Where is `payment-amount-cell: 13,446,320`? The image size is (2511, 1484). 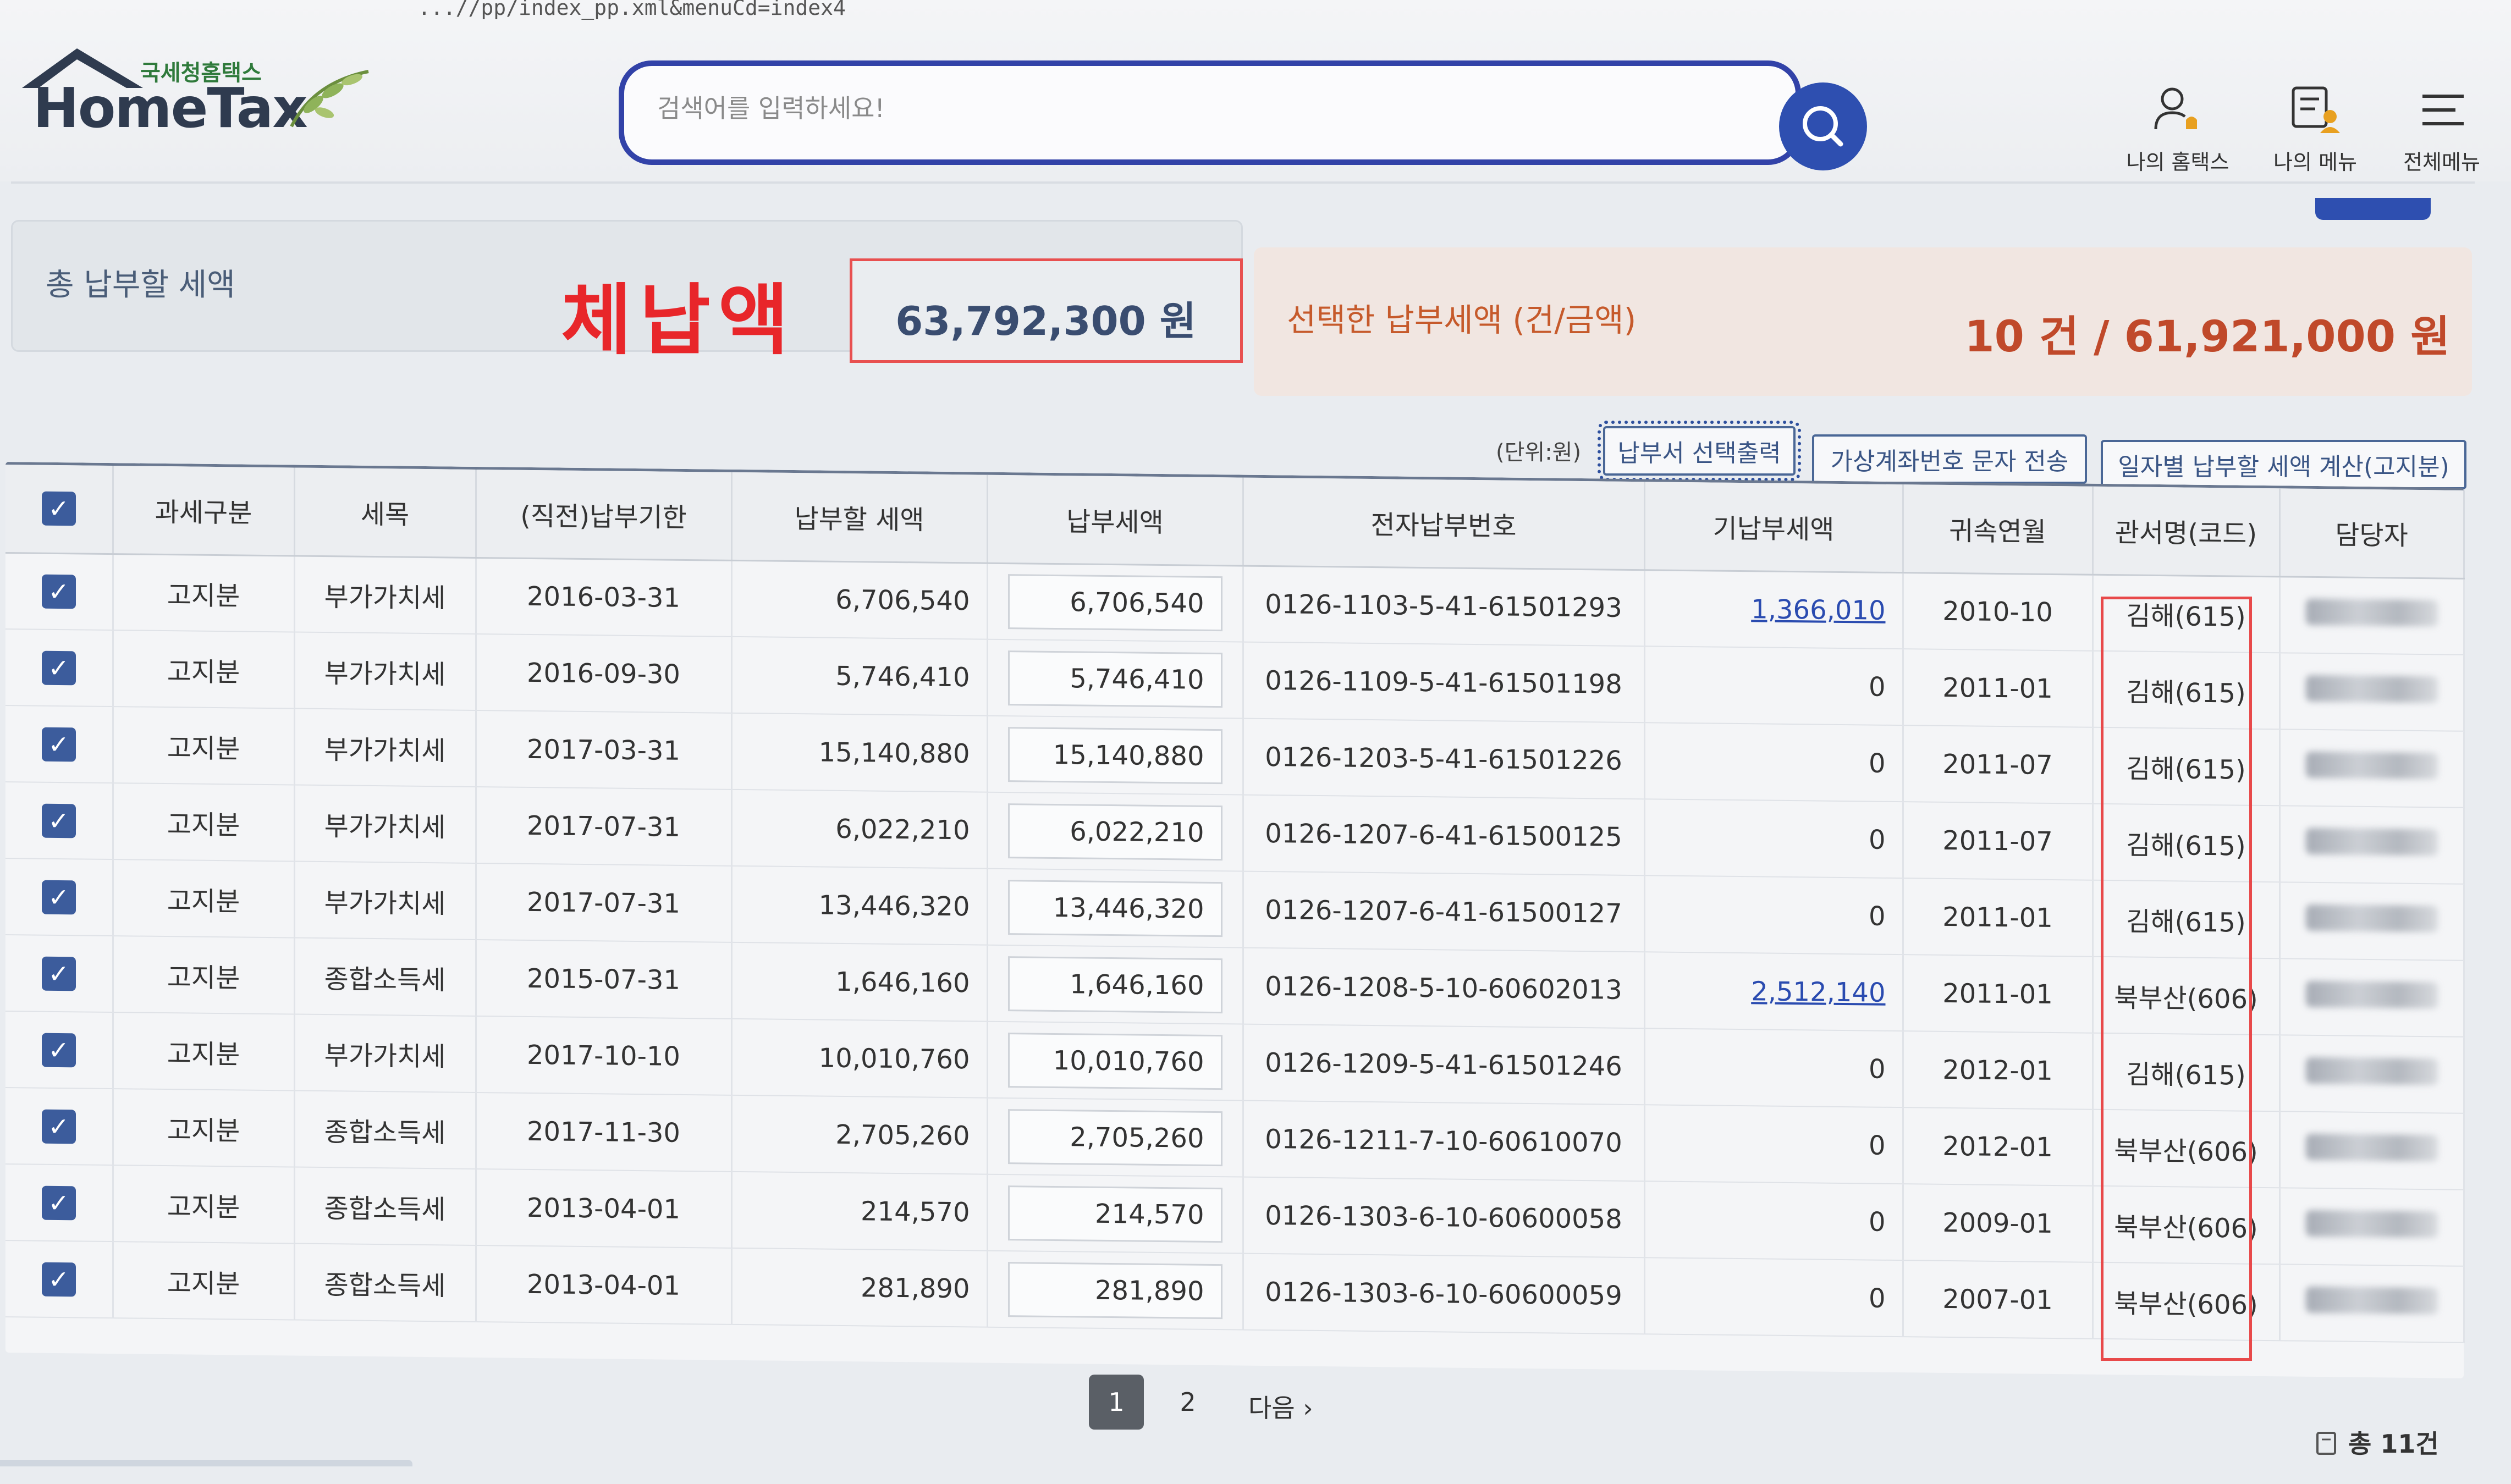
payment-amount-cell: 13,446,320 is located at coordinates (1115, 908).